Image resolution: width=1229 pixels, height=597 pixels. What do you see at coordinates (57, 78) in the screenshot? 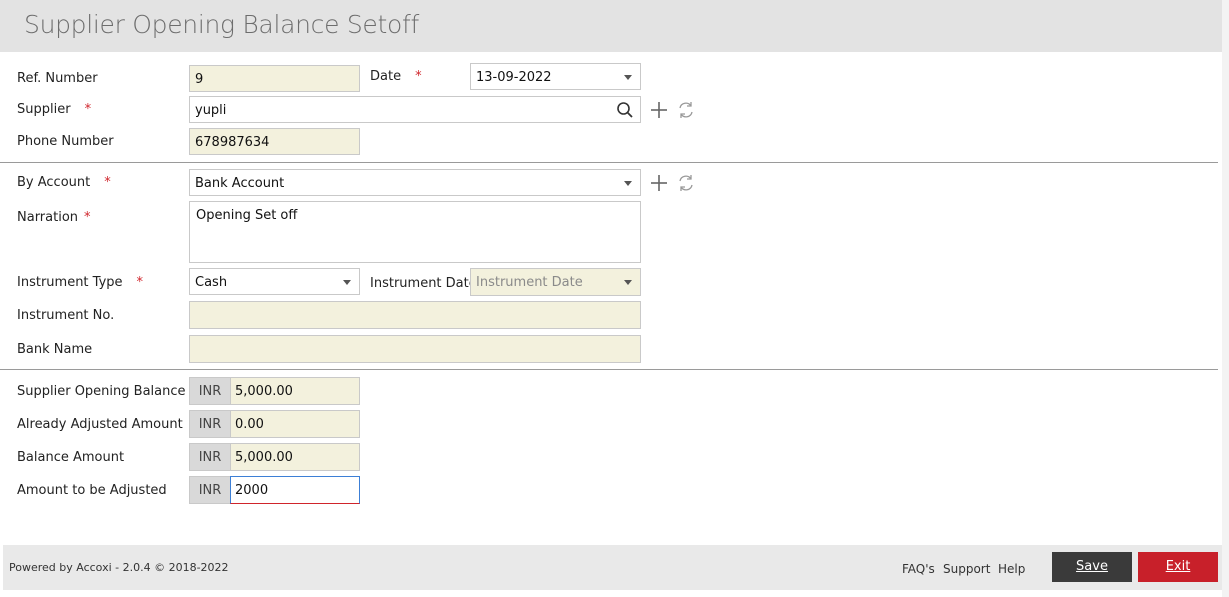
I see `ref-number-label: Ref. Number` at bounding box center [57, 78].